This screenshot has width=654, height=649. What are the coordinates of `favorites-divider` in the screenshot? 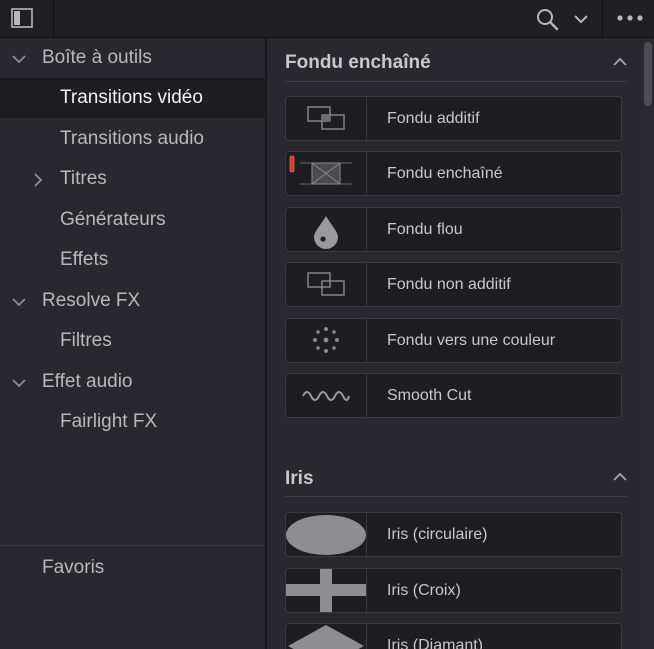 It's located at (132, 545).